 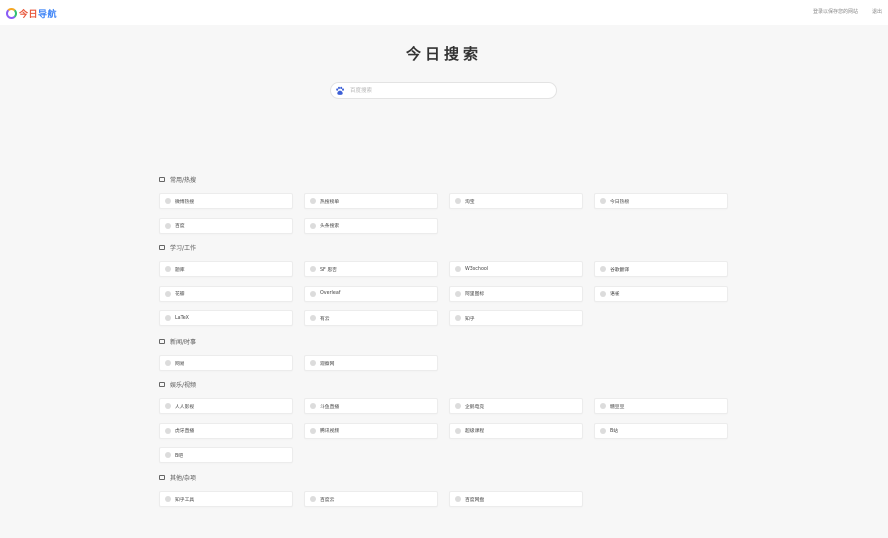 What do you see at coordinates (180, 226) in the screenshot?
I see `site-link-label: 百度` at bounding box center [180, 226].